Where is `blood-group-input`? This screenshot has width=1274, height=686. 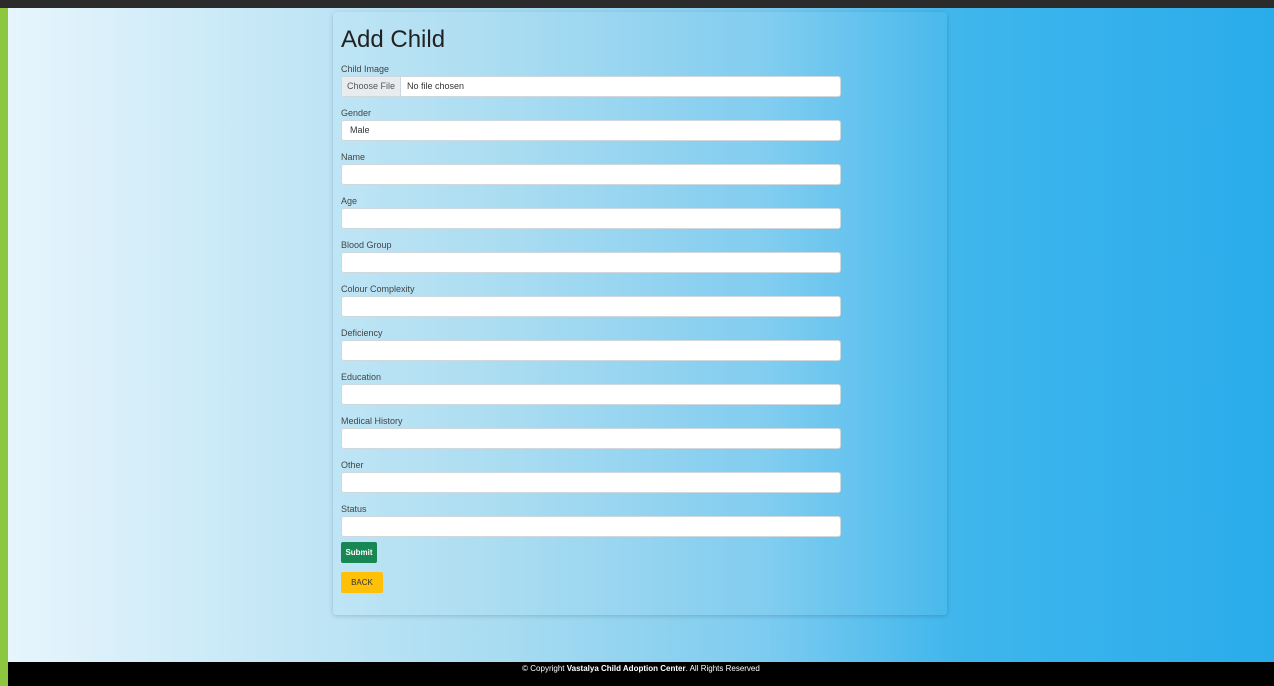
blood-group-input is located at coordinates (591, 262).